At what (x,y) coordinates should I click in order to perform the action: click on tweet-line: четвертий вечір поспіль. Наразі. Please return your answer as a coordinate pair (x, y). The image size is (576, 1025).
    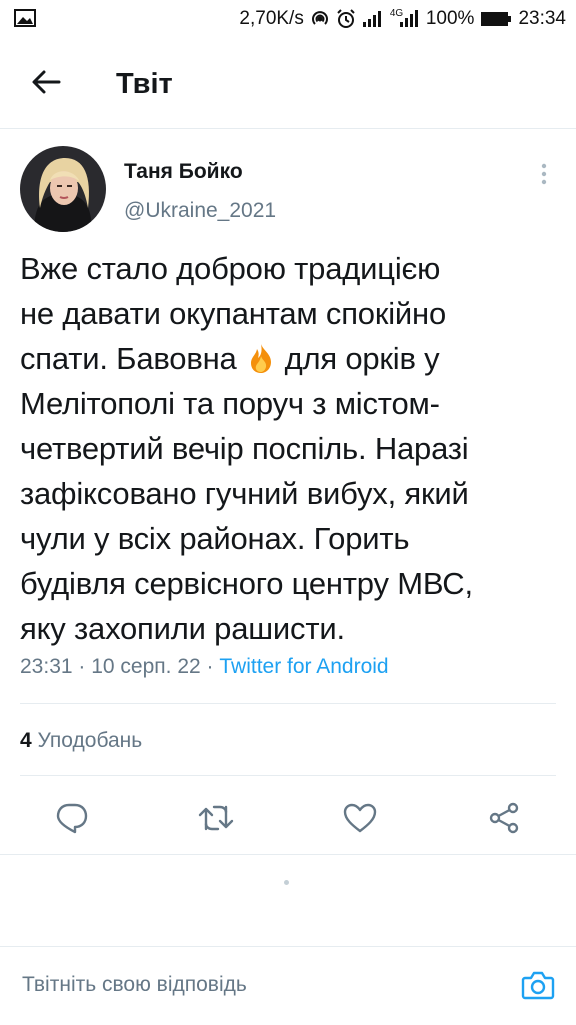
    Looking at the image, I should click on (244, 448).